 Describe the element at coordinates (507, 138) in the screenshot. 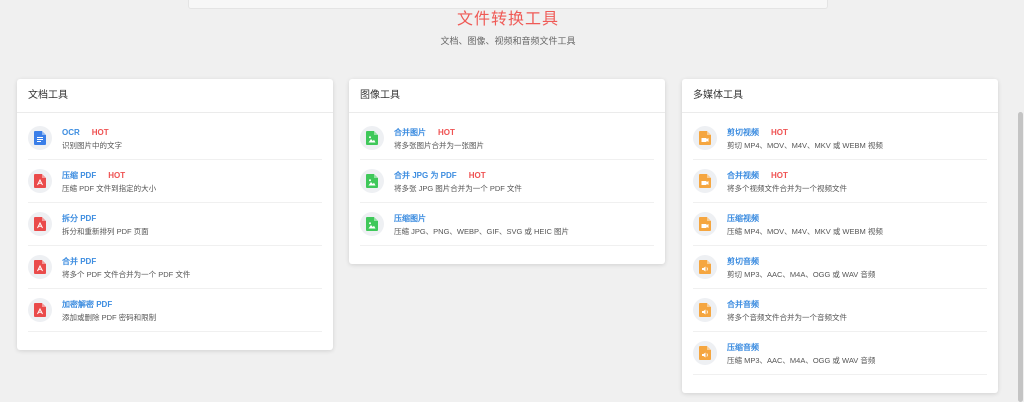

I see `tool-item: 合并图片 HOT 将多张图片合并为一张图片` at that location.